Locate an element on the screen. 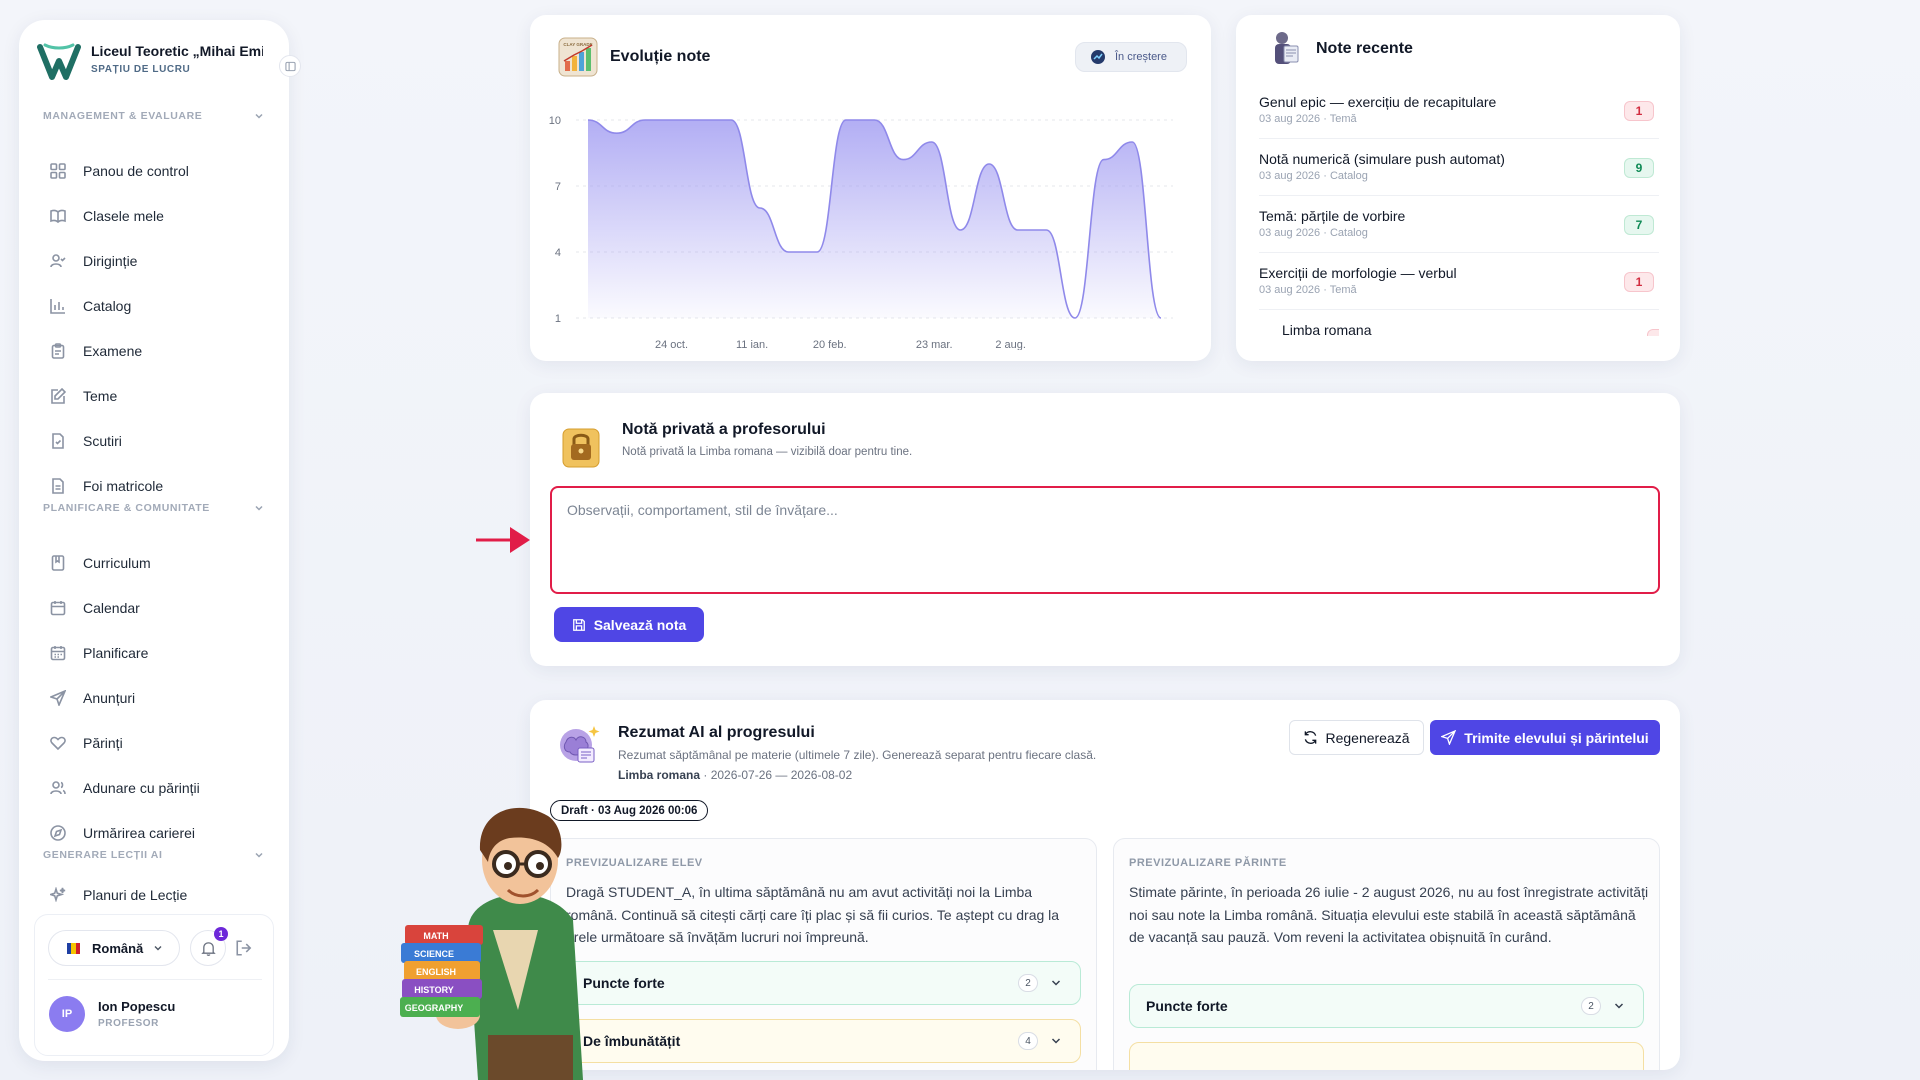  sidebar-item-career: Urmărirea carierei is located at coordinates (154, 833).